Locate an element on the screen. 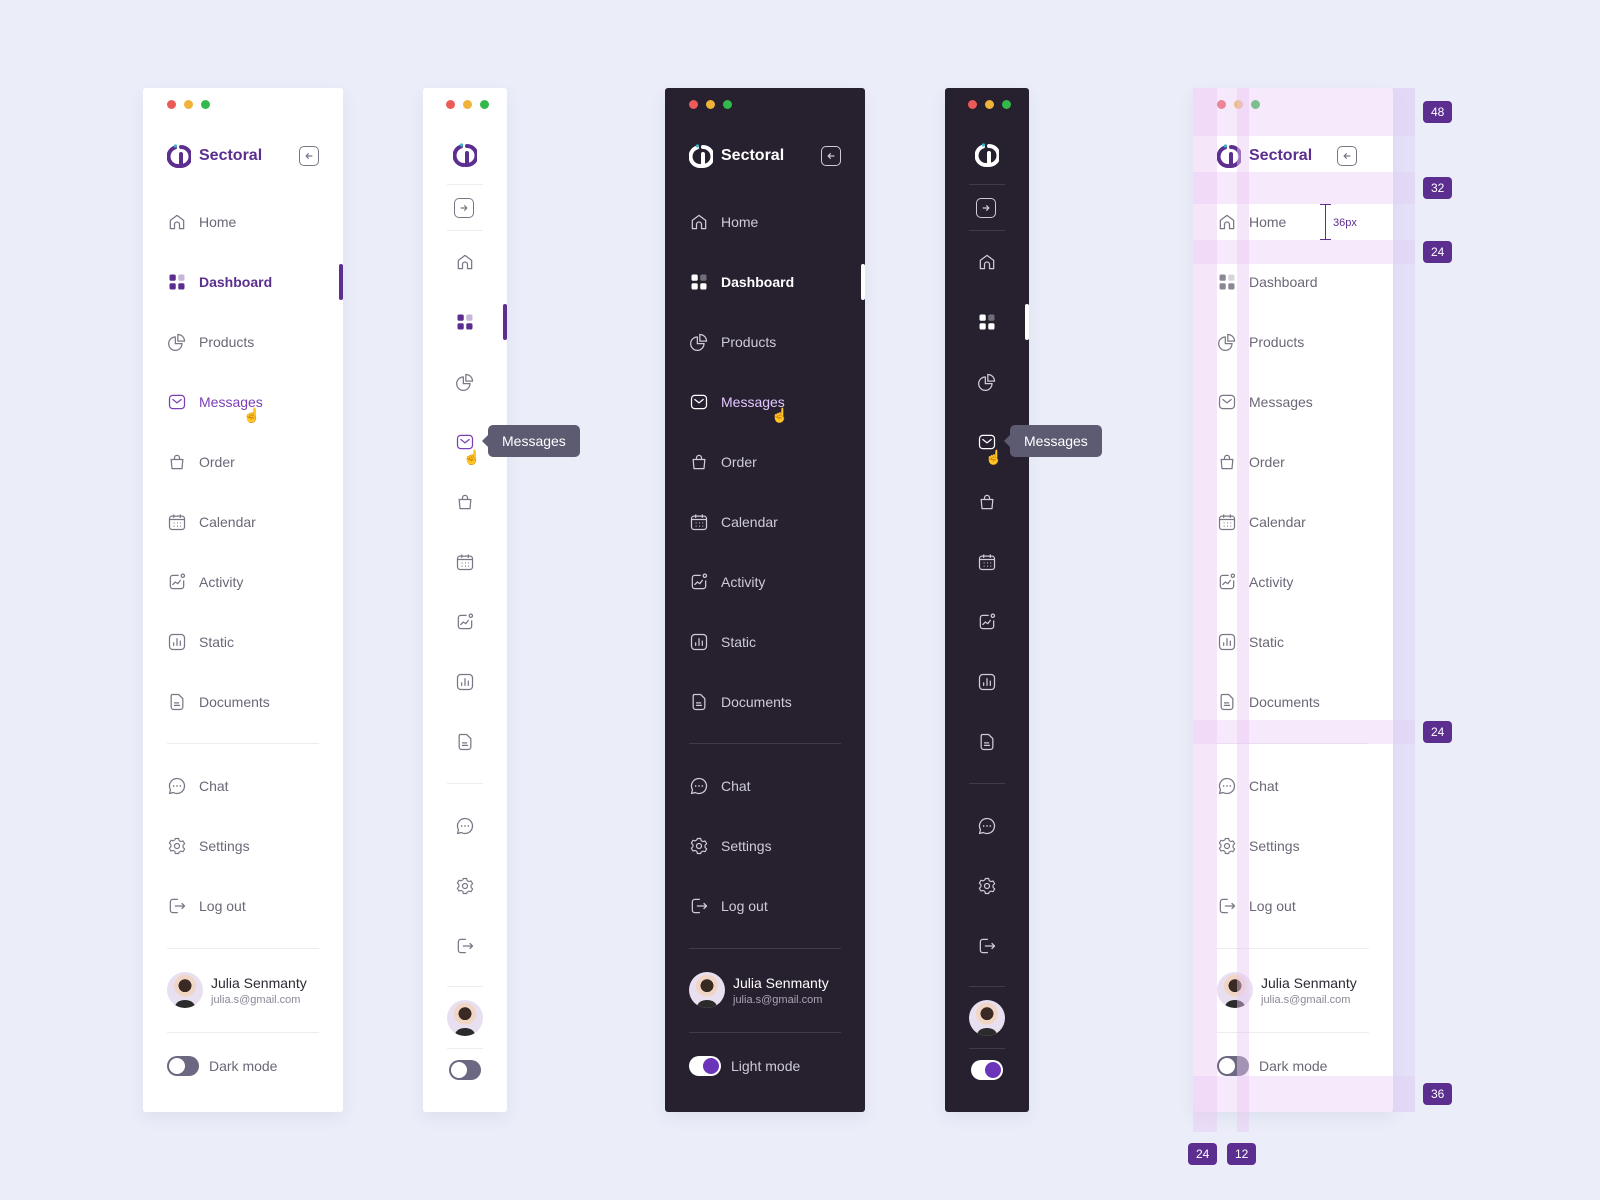  home-icon is located at coordinates (177, 222).